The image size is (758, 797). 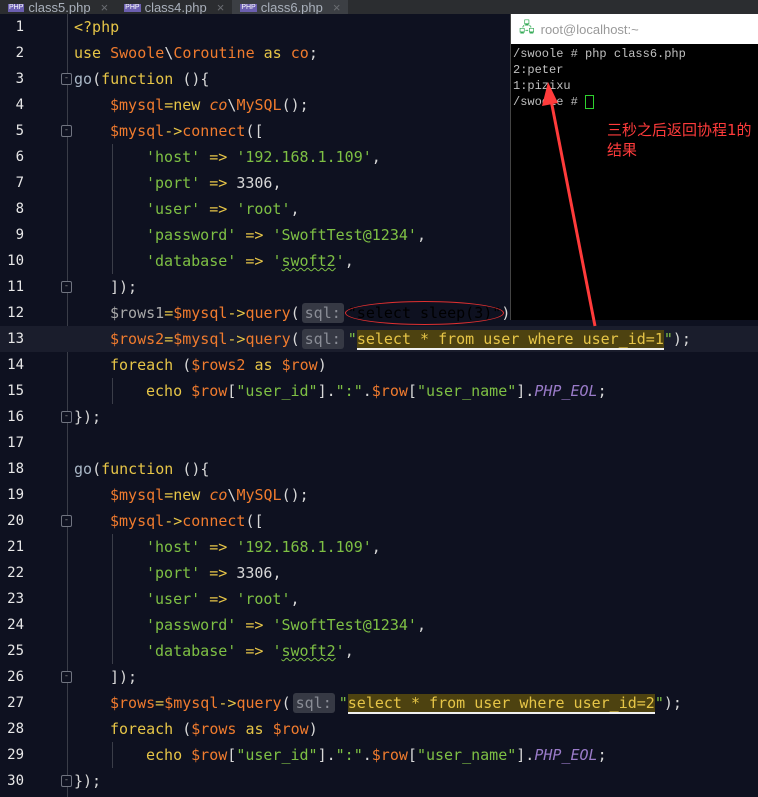 What do you see at coordinates (133, 703) in the screenshot?
I see `code-token: $rows` at bounding box center [133, 703].